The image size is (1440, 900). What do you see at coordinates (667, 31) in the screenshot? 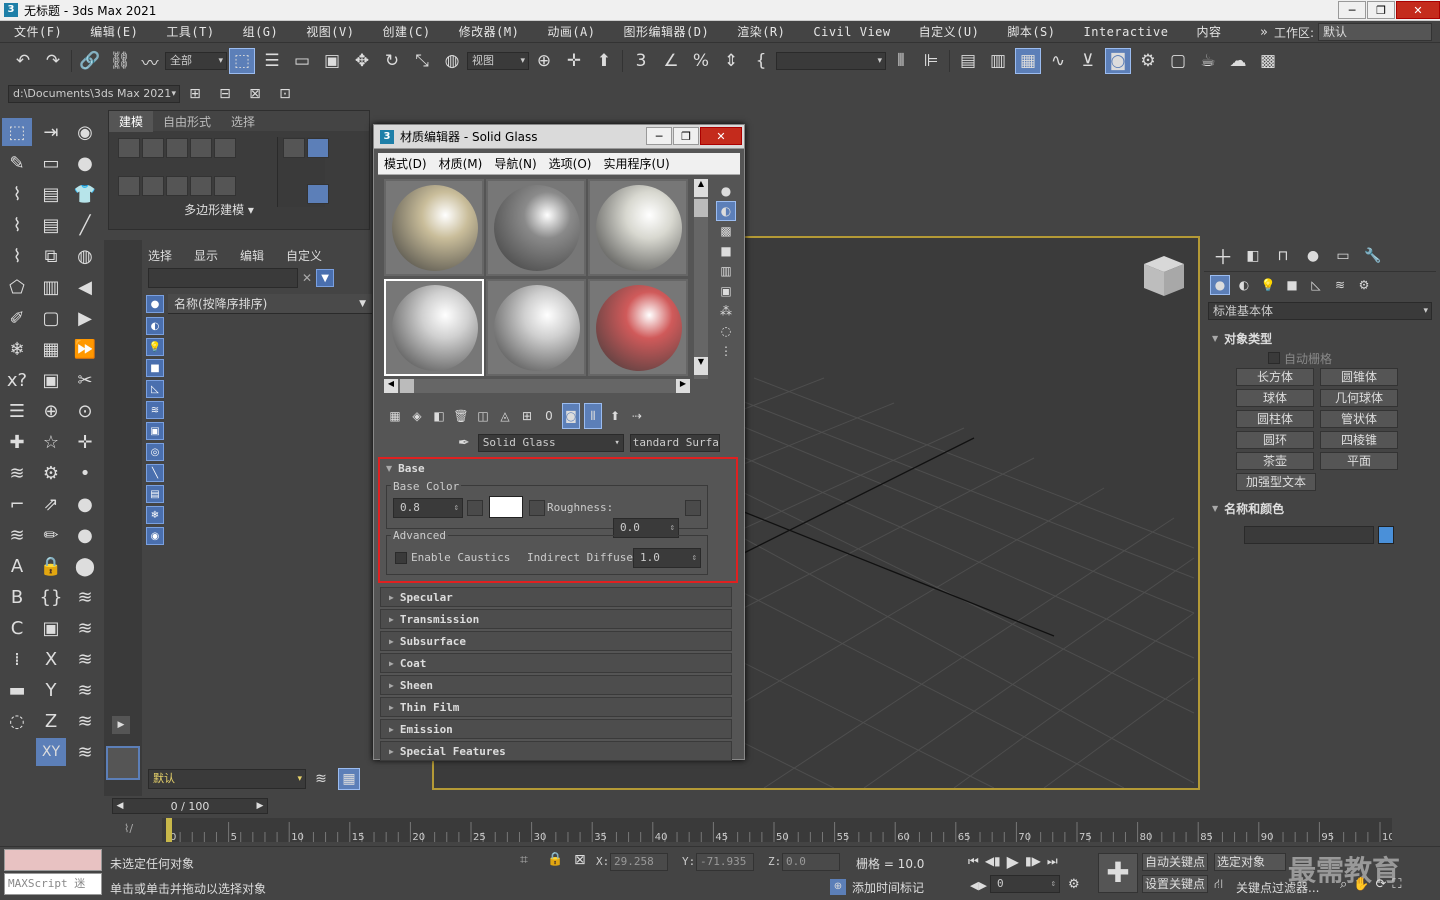
I see `menu-graph-editors: 图形编辑器(D)` at bounding box center [667, 31].